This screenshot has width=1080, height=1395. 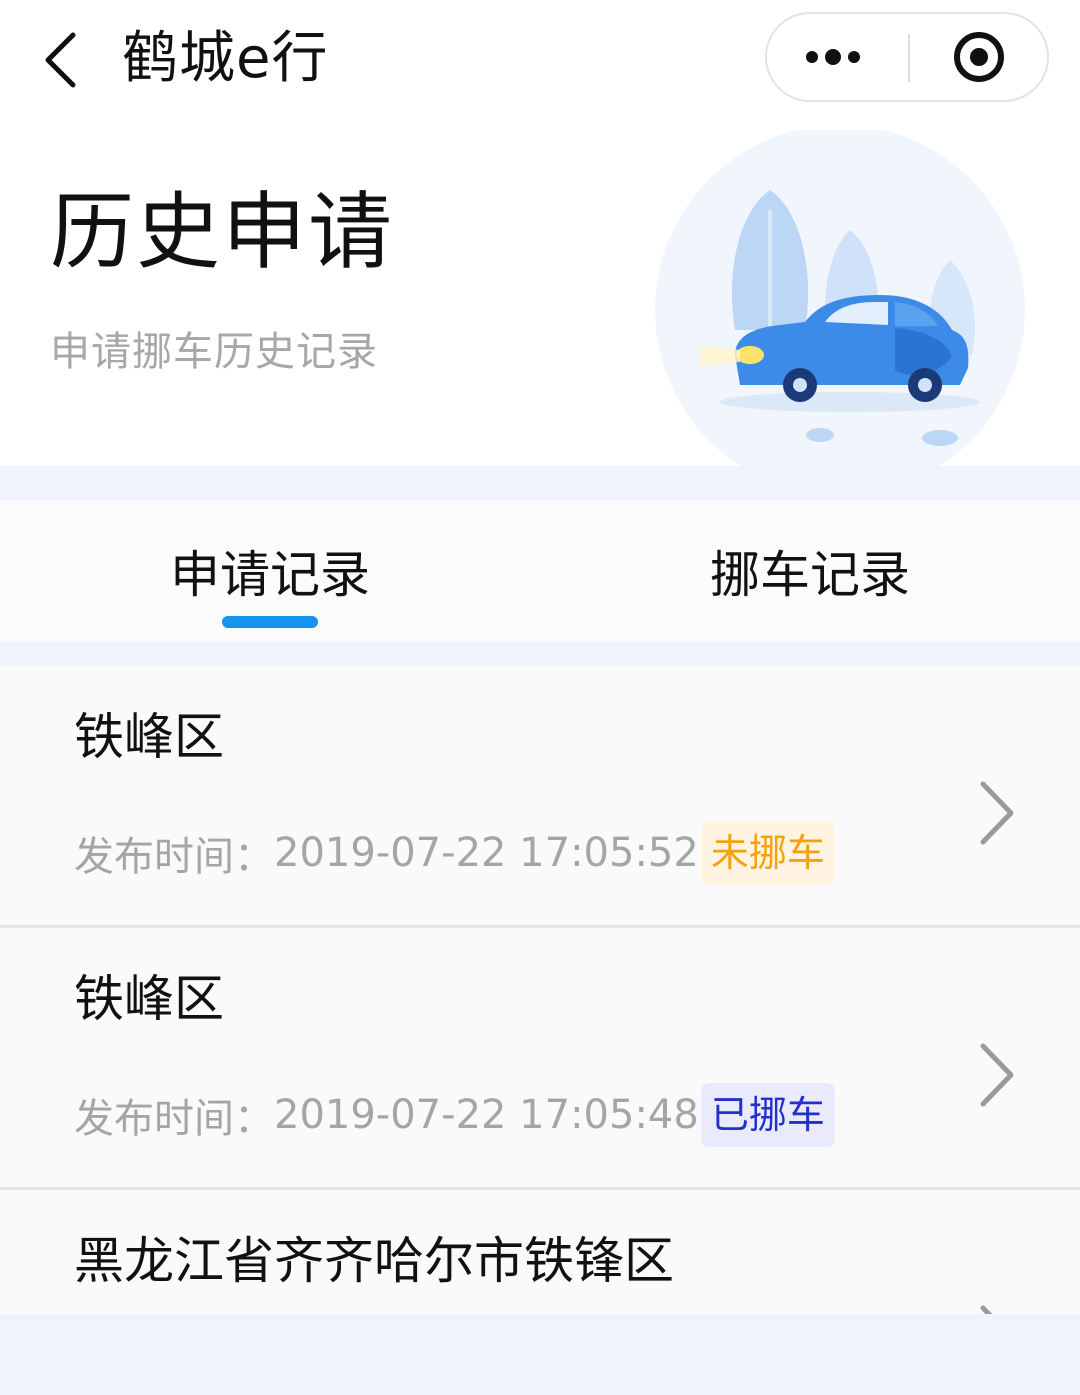 I want to click on tab-bar: 申请记录 挪车记录, so click(x=540, y=571).